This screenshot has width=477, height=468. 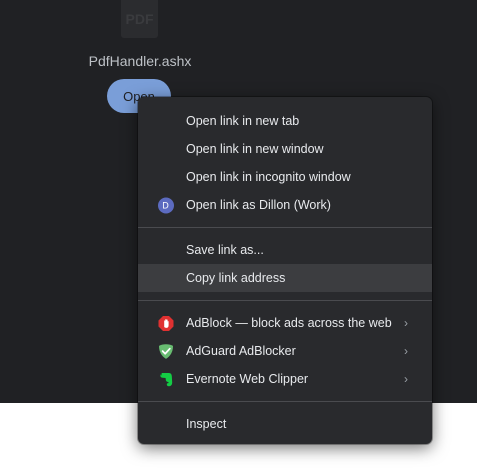 I want to click on file-icon-text: PDF, so click(x=139, y=19).